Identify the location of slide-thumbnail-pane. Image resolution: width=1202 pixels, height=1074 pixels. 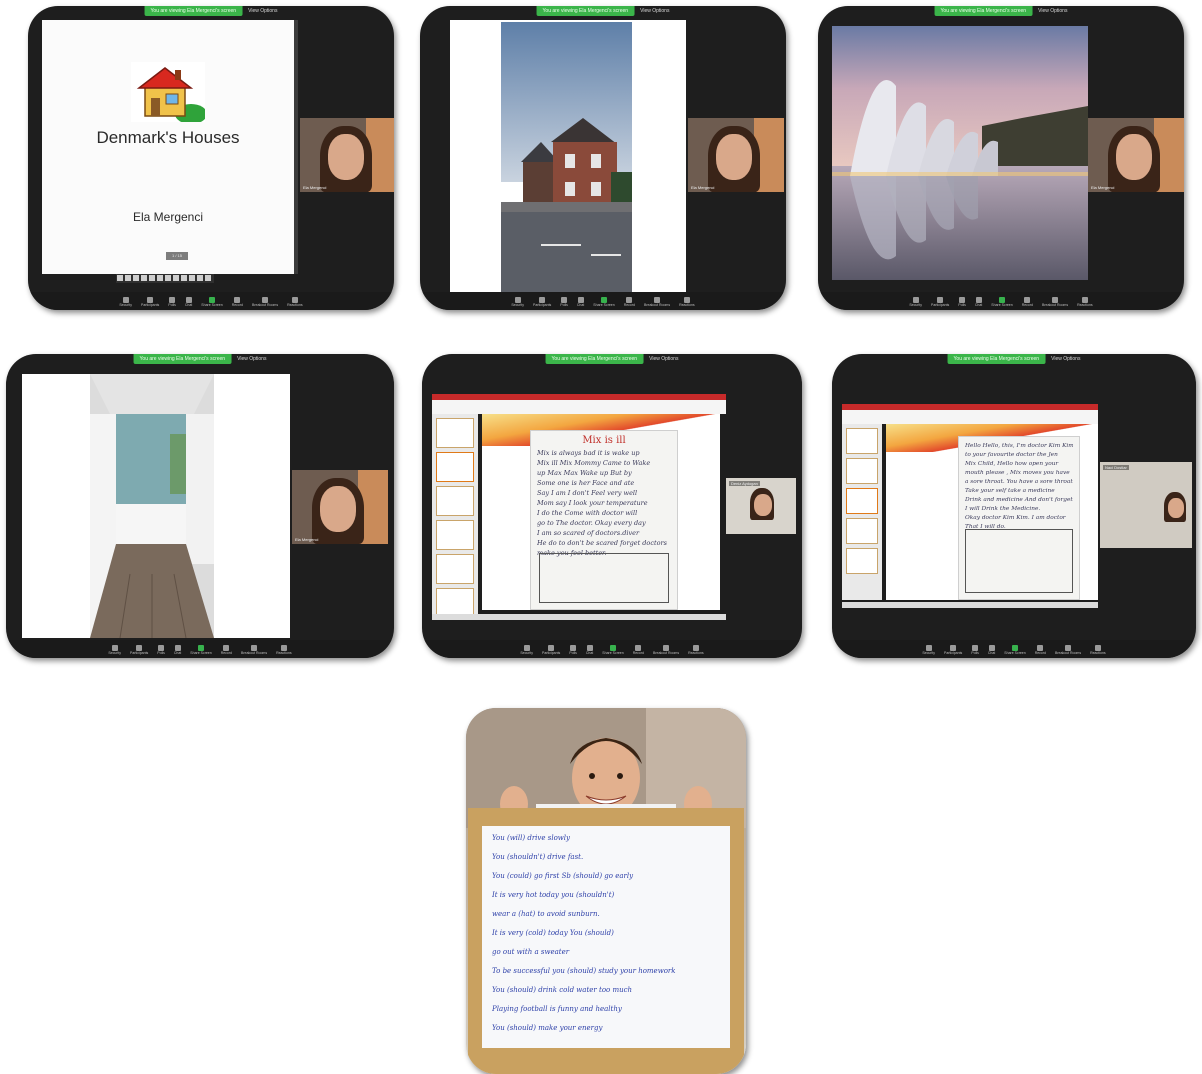
(862, 512).